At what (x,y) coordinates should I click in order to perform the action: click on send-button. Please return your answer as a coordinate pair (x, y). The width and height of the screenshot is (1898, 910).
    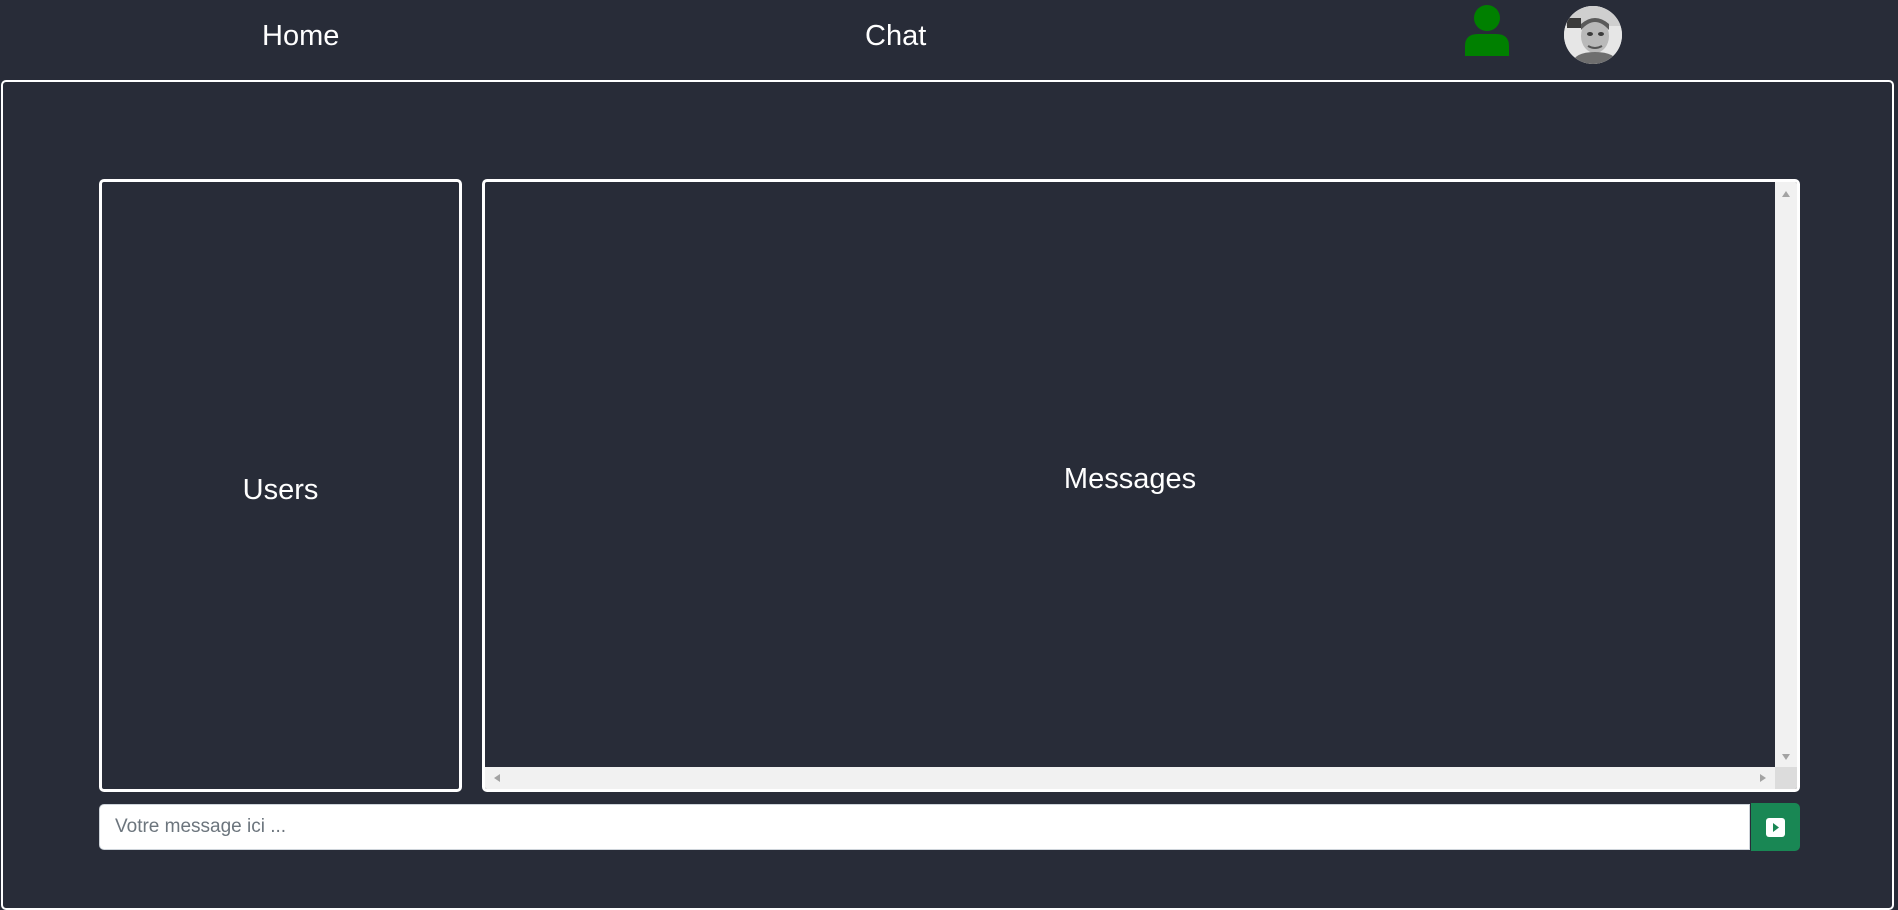
    Looking at the image, I should click on (1775, 827).